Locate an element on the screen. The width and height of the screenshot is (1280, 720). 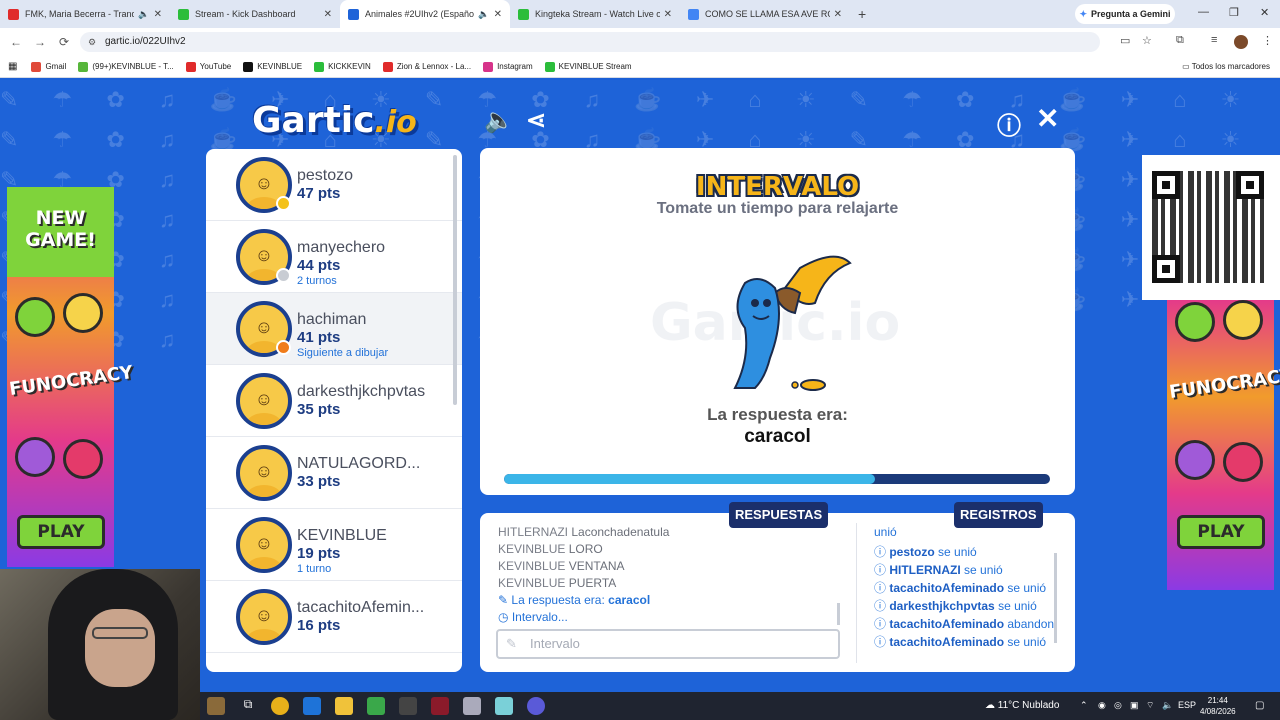
webcam-person-face is located at coordinates (120, 648).